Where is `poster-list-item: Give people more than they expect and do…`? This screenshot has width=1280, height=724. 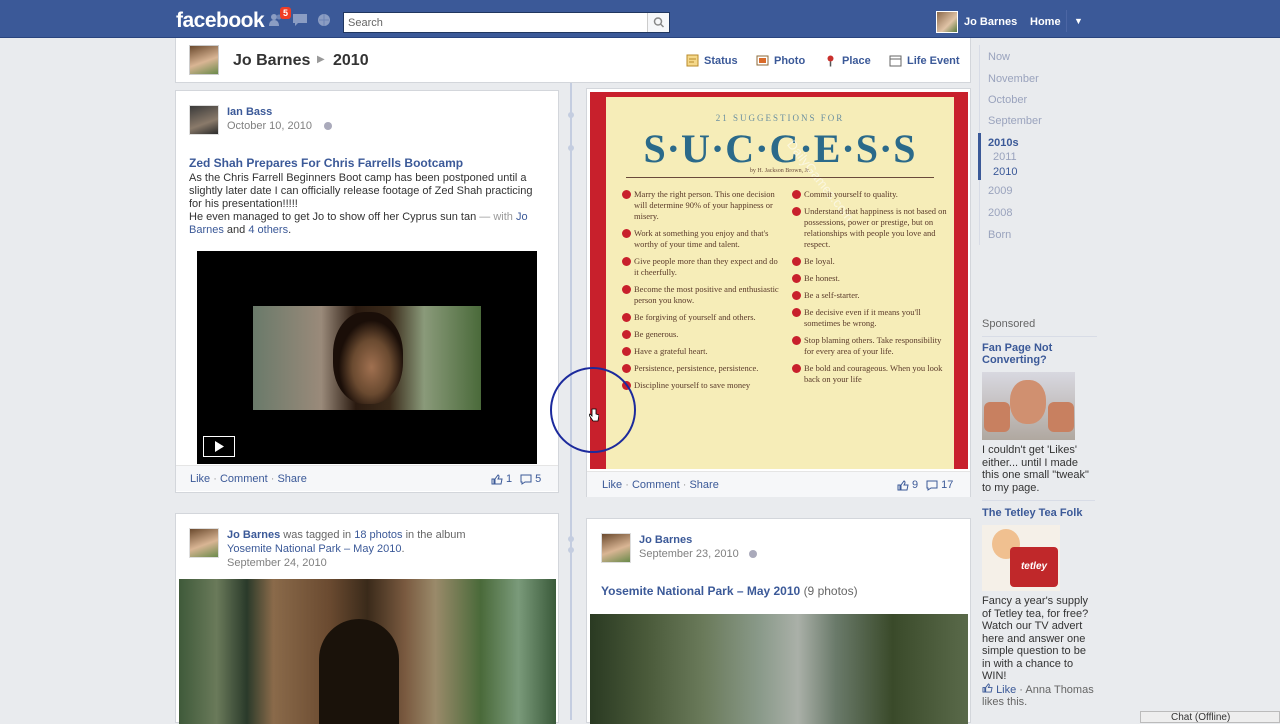
poster-list-item: Give people more than they expect and do… is located at coordinates (702, 267).